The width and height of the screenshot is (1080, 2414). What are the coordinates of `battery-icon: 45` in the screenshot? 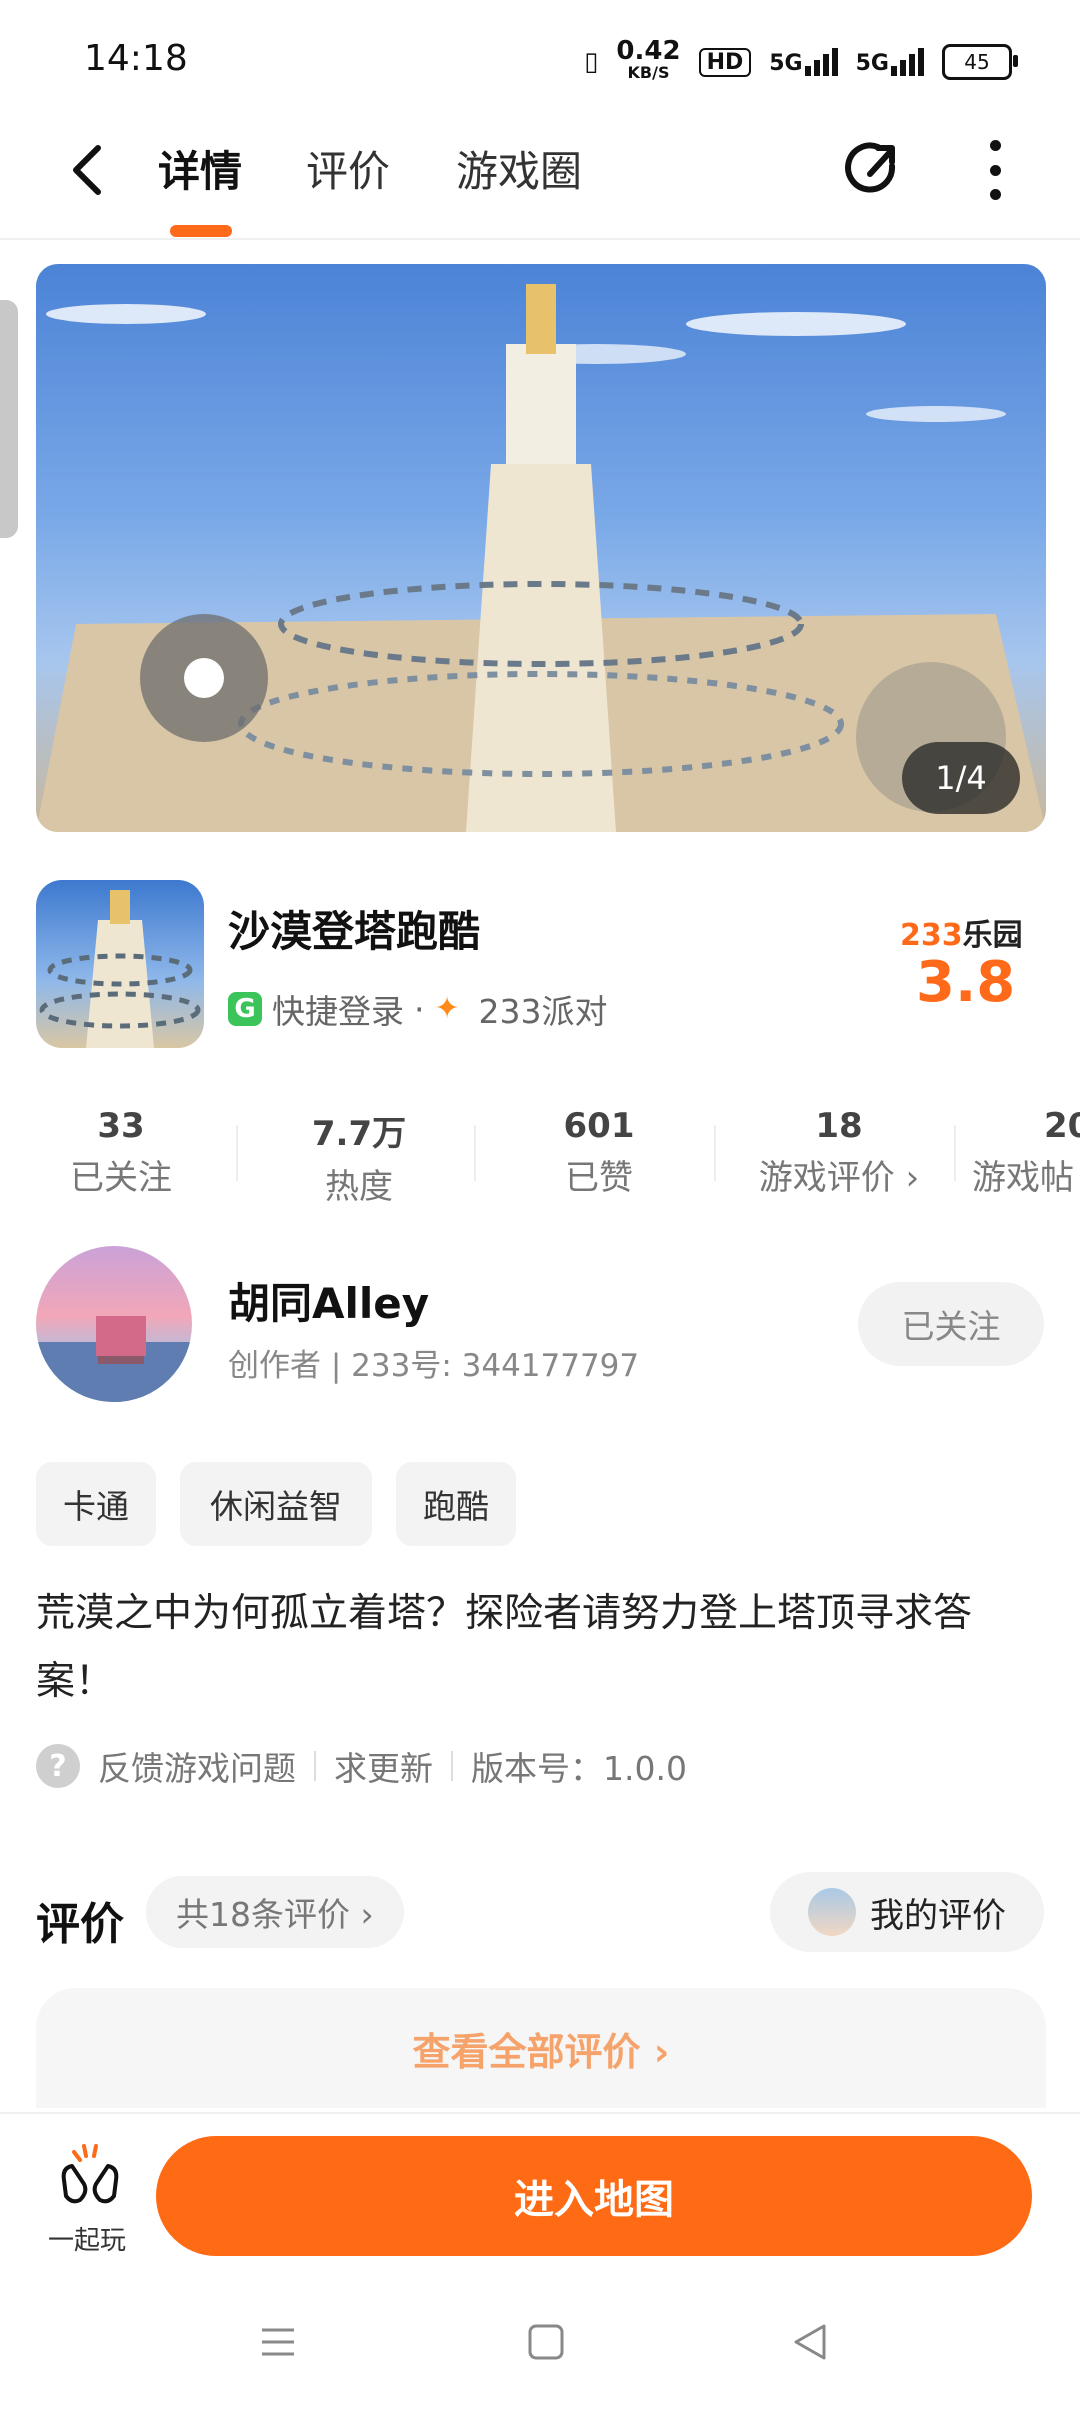 It's located at (980, 62).